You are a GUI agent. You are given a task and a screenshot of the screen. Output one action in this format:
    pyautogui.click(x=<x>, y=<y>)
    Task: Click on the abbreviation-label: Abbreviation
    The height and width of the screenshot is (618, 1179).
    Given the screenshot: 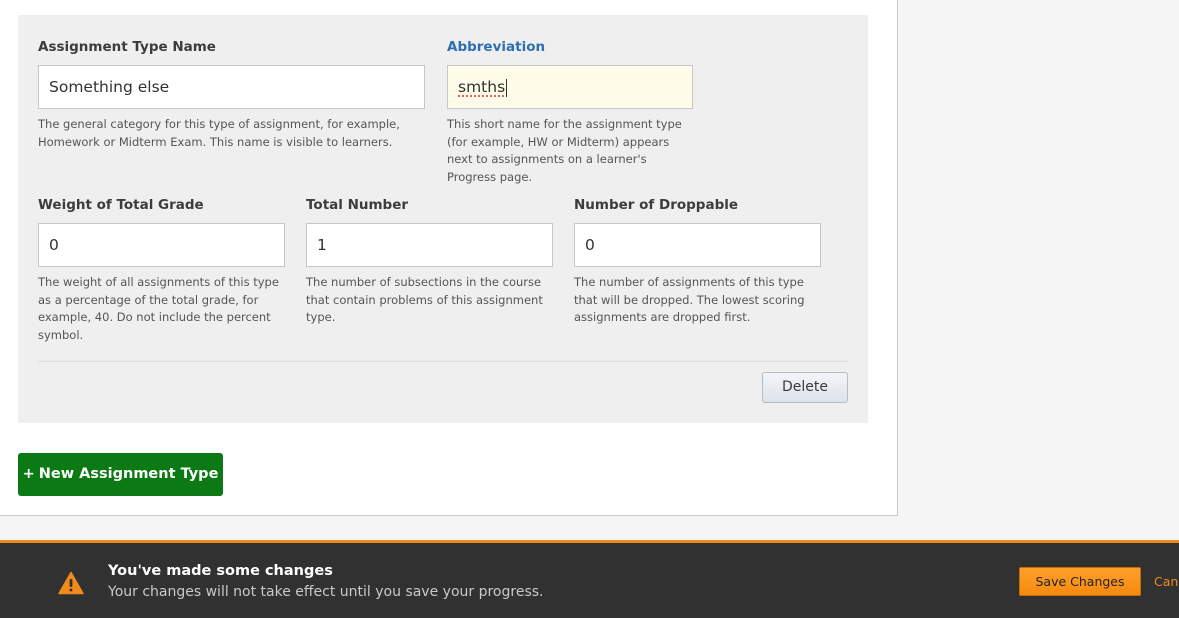 What is the action you would take?
    pyautogui.click(x=496, y=47)
    